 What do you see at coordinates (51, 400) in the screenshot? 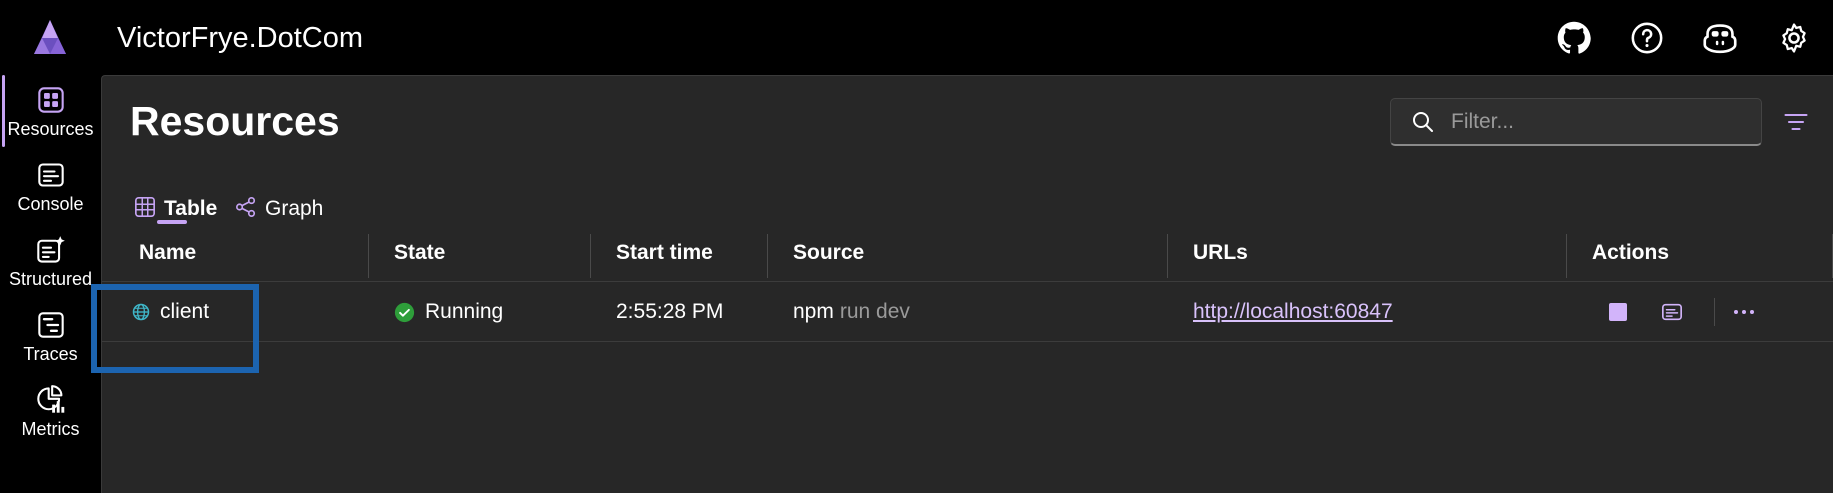
I see `metrics-icon` at bounding box center [51, 400].